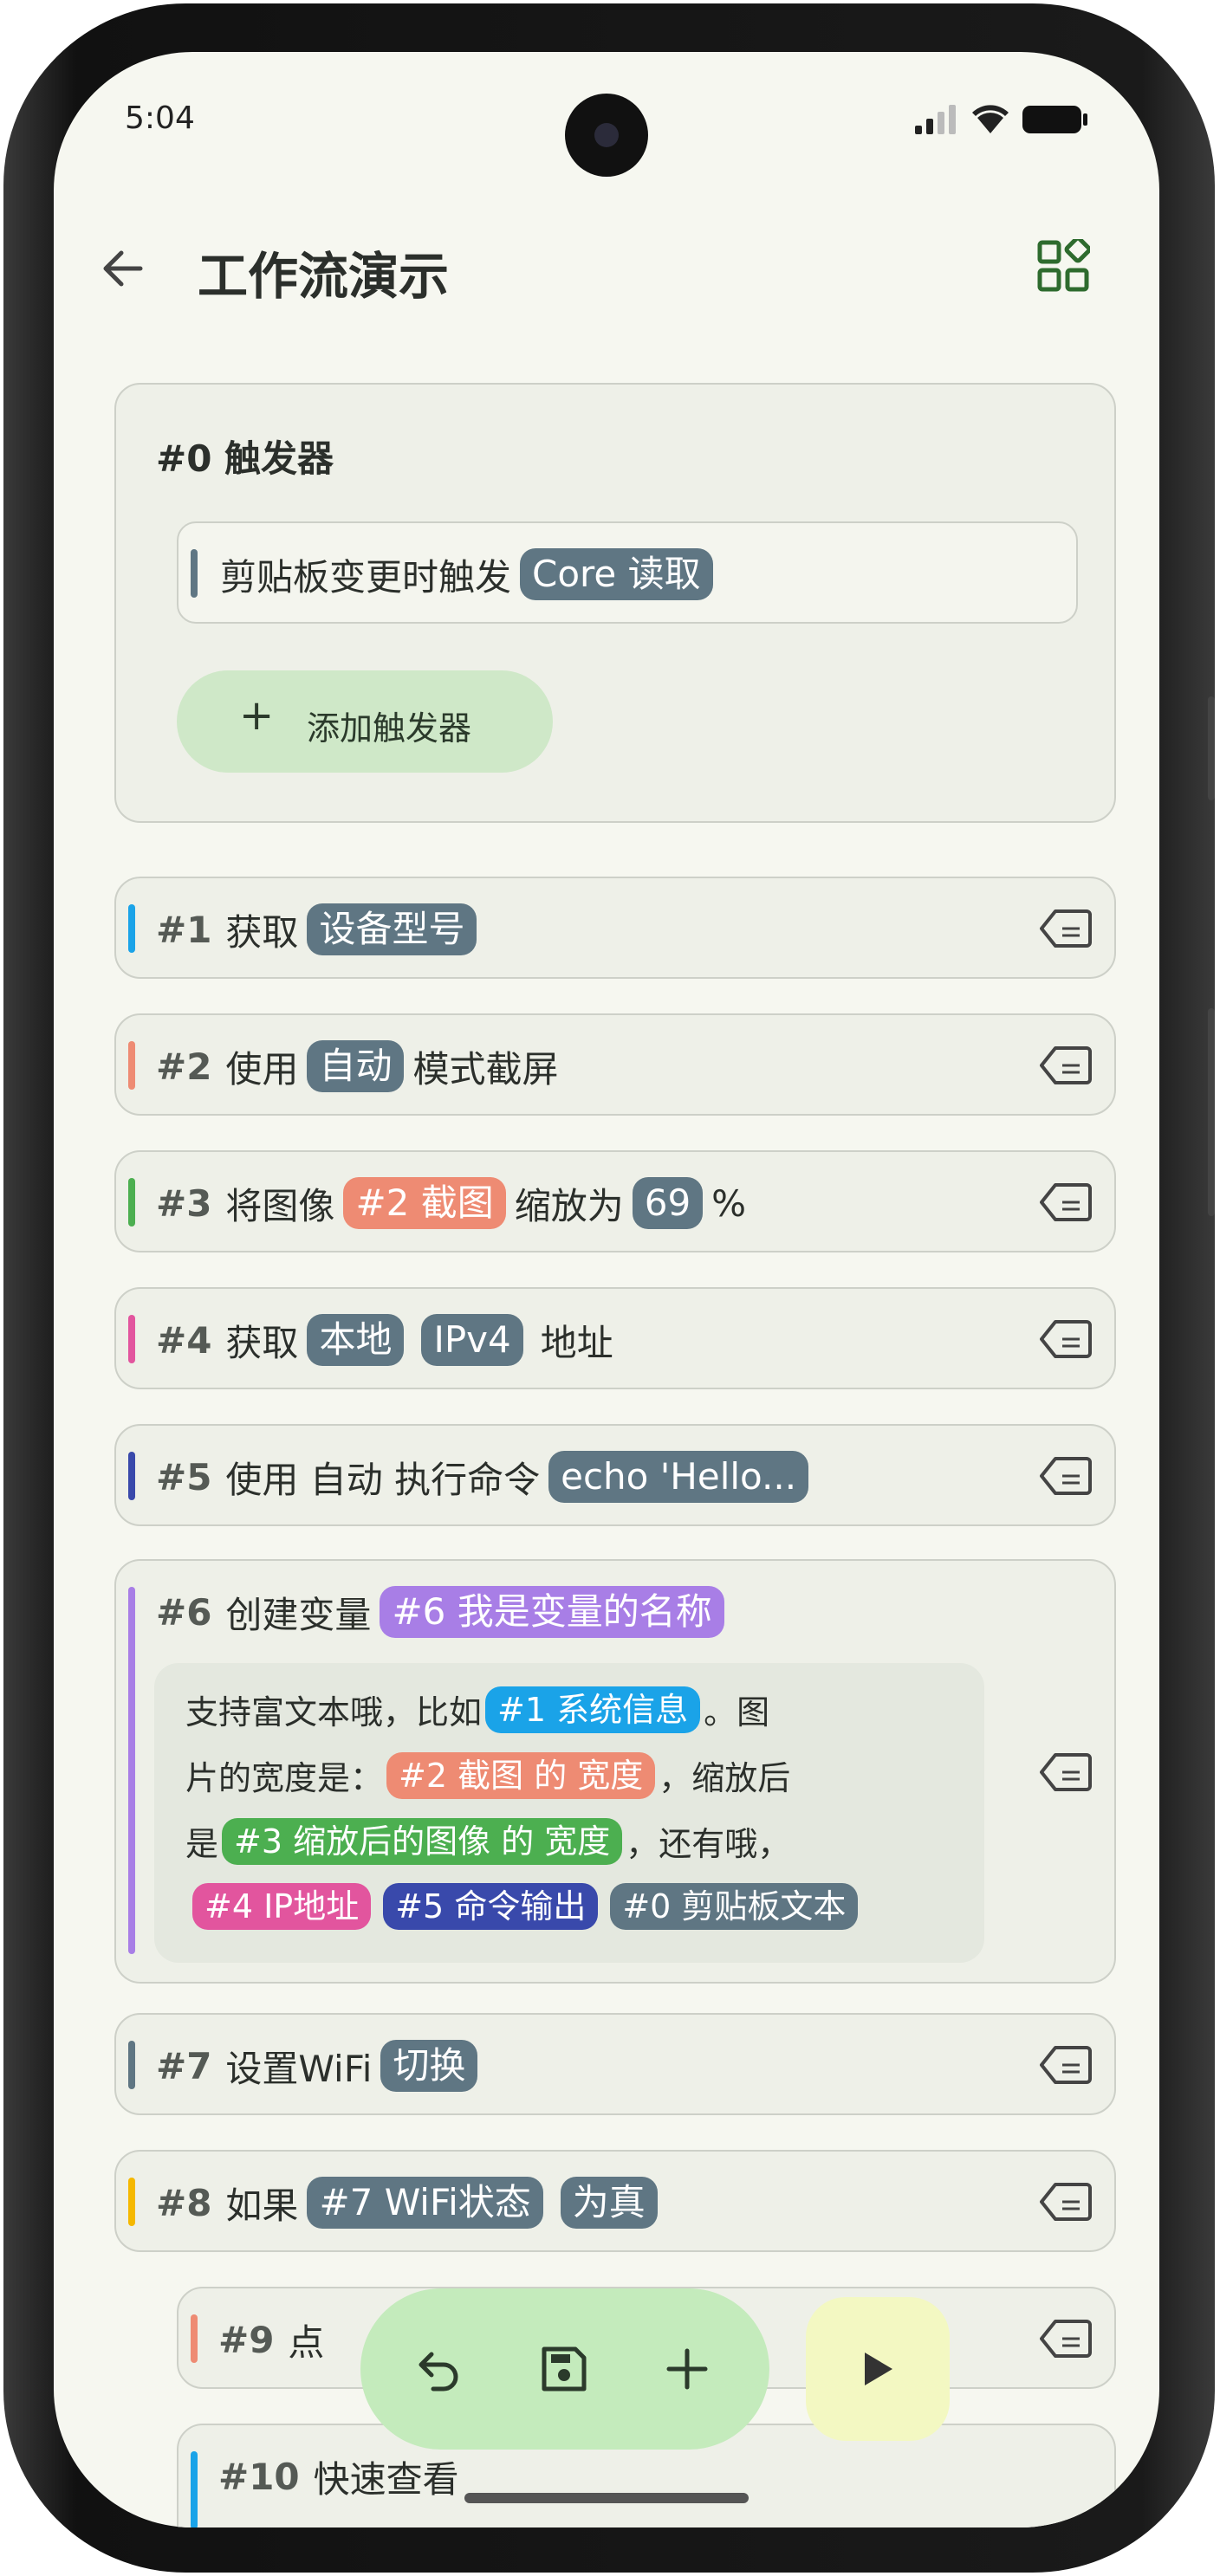 Image resolution: width=1220 pixels, height=2576 pixels. What do you see at coordinates (552, 1612) in the screenshot?
I see `variable-name-chip: #6 我是变量的名称` at bounding box center [552, 1612].